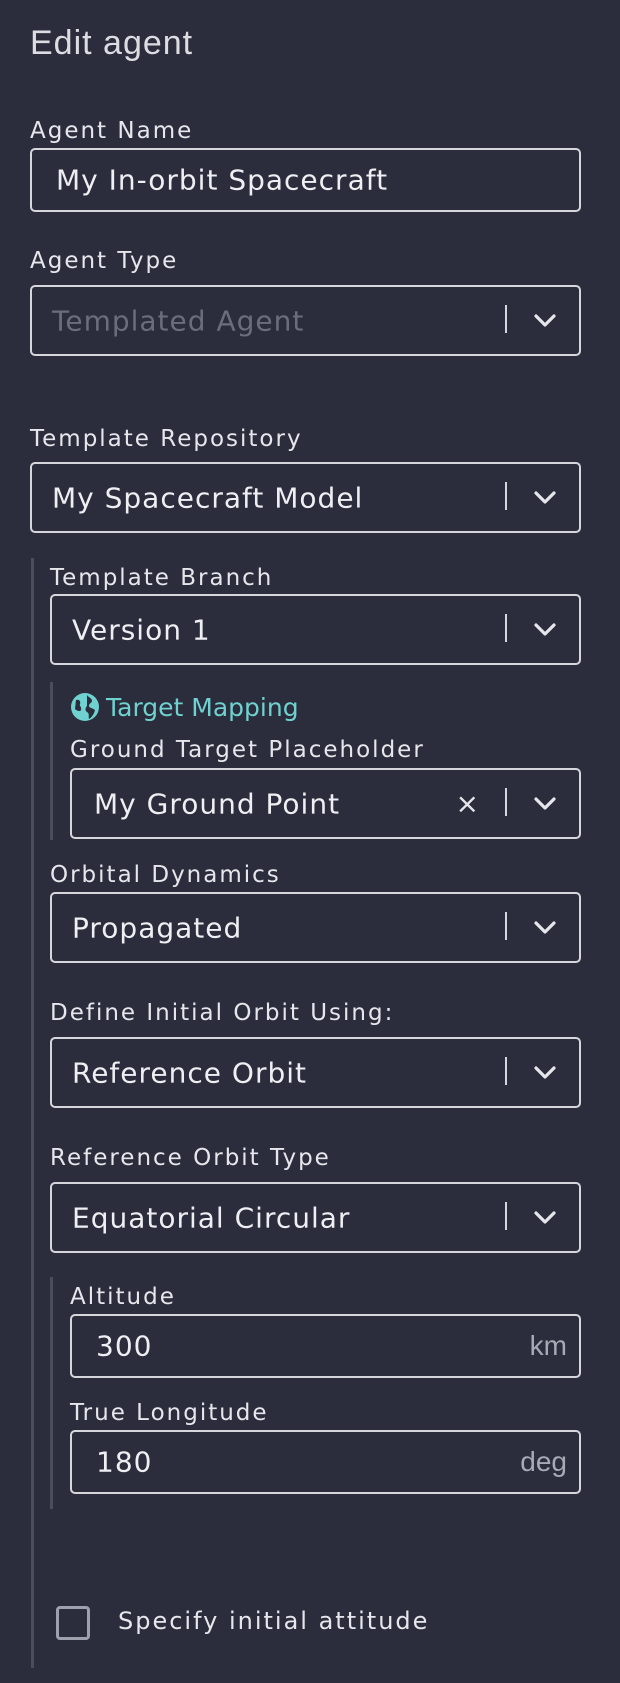 The height and width of the screenshot is (1683, 620). Describe the element at coordinates (190, 1158) in the screenshot. I see `reference-orbit-type-label: Reference Orbit Type` at that location.